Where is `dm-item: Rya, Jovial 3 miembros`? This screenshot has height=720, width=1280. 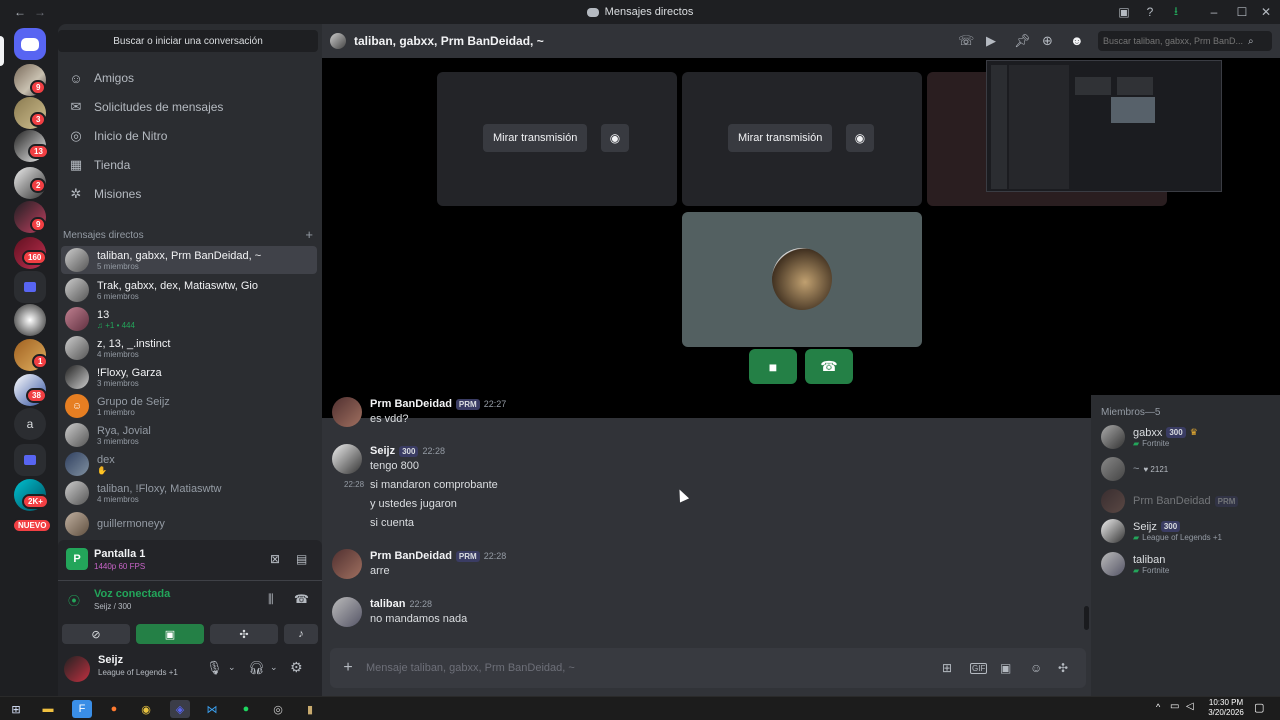 dm-item: Rya, Jovial 3 miembros is located at coordinates (189, 435).